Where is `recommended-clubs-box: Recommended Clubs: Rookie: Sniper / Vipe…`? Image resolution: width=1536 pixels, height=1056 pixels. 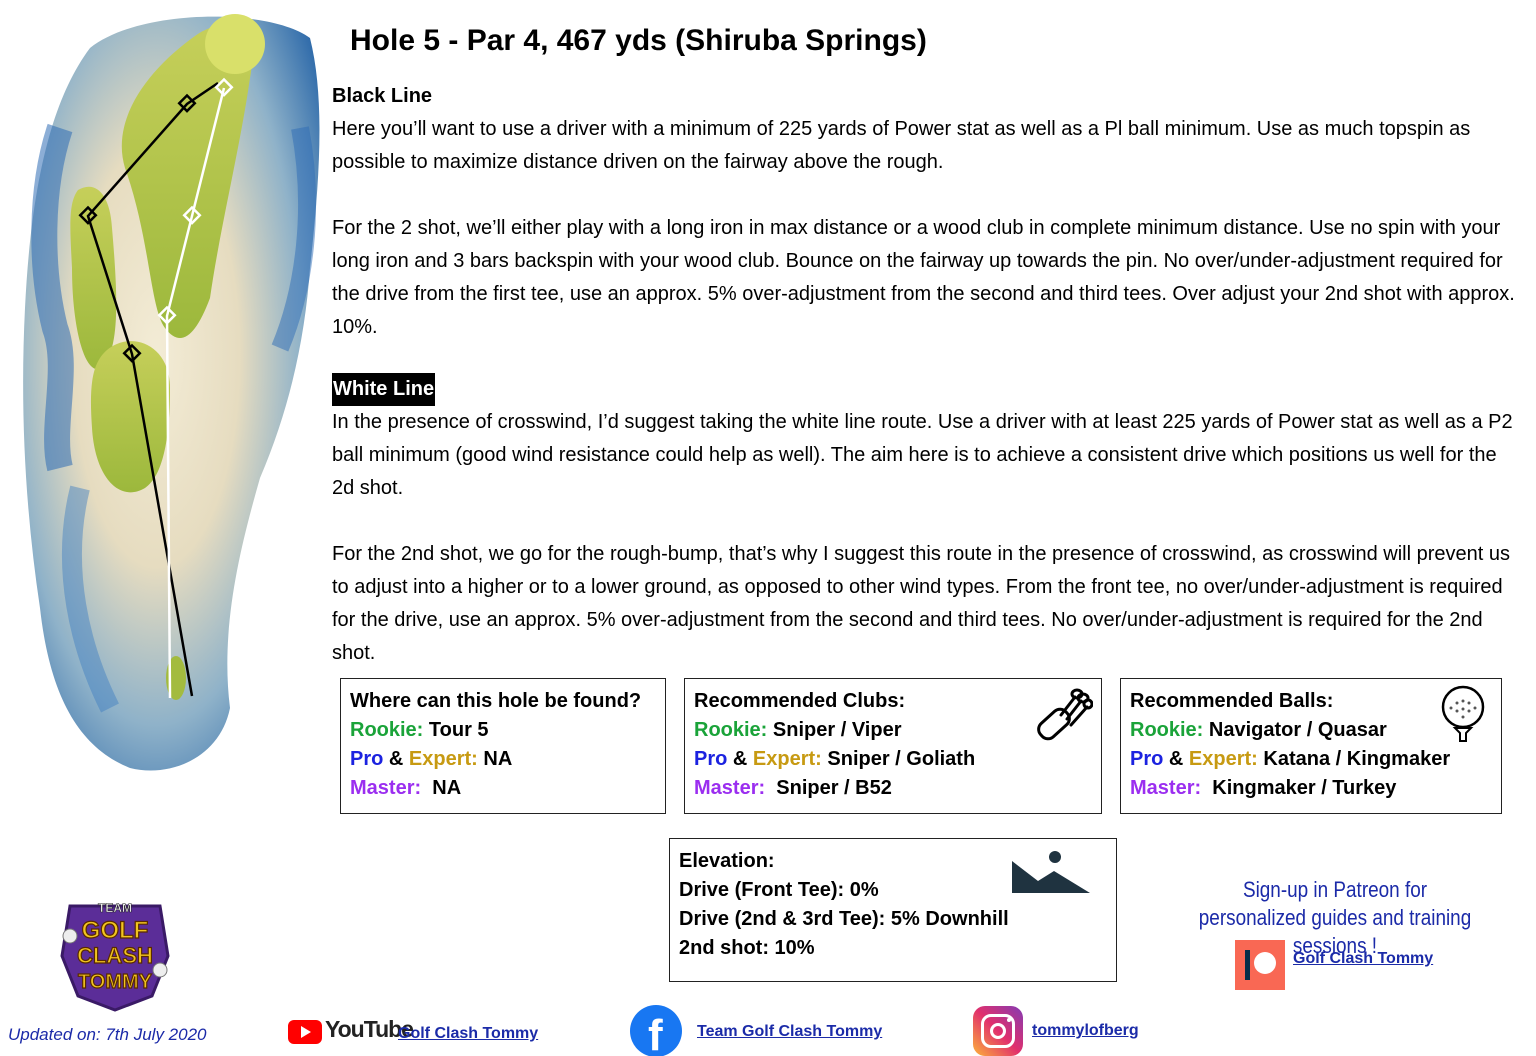 recommended-clubs-box: Recommended Clubs: Rookie: Sniper / Vipe… is located at coordinates (893, 746).